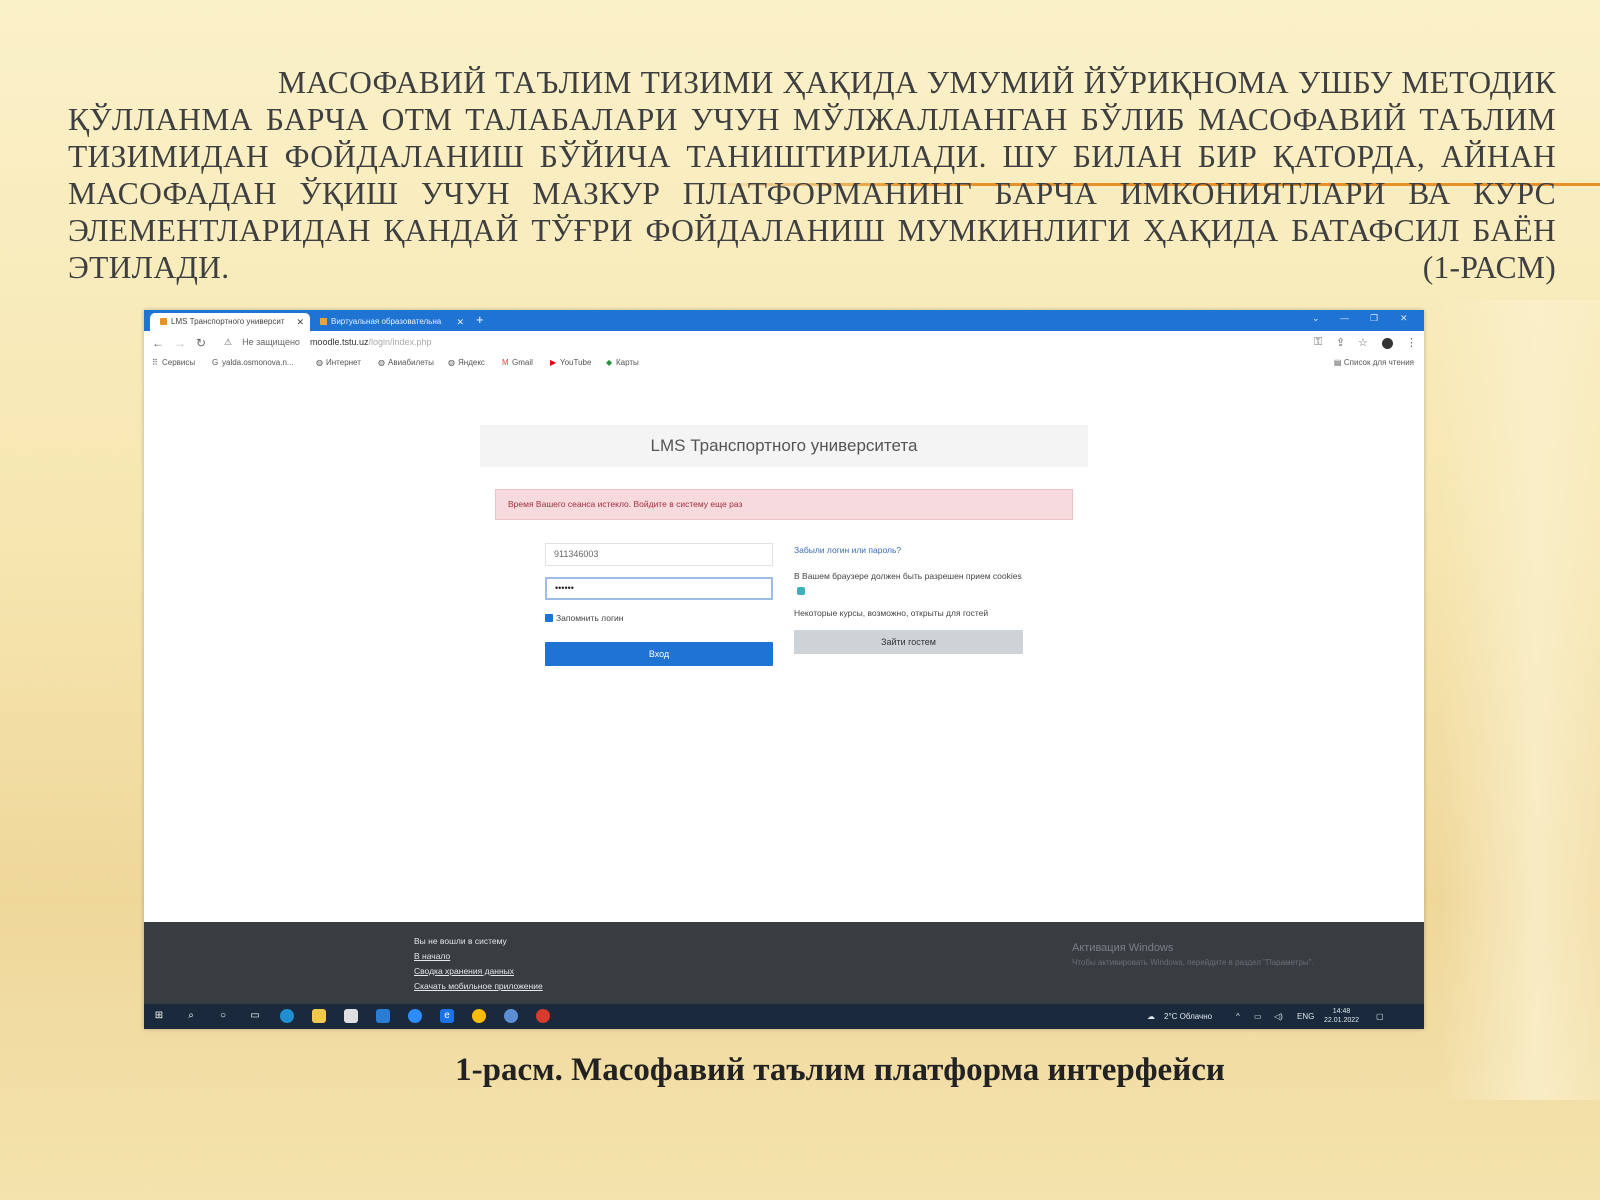 This screenshot has width=1600, height=1200. What do you see at coordinates (1520, 700) in the screenshot?
I see `slide-side-glow` at bounding box center [1520, 700].